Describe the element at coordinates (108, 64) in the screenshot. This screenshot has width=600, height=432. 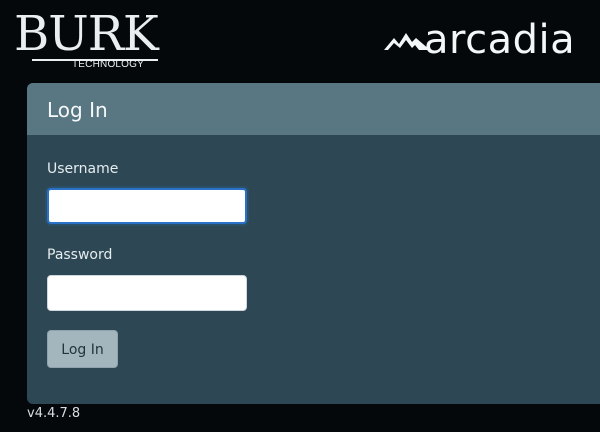
I see `burk-logo-subtitle: TECHNOLOGY` at that location.